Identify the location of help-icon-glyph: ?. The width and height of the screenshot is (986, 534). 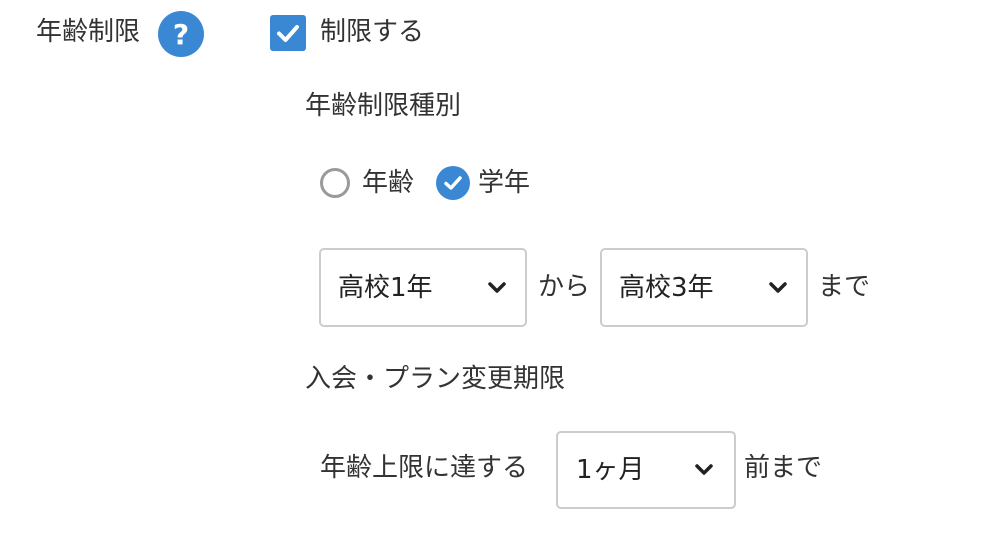
(181, 34).